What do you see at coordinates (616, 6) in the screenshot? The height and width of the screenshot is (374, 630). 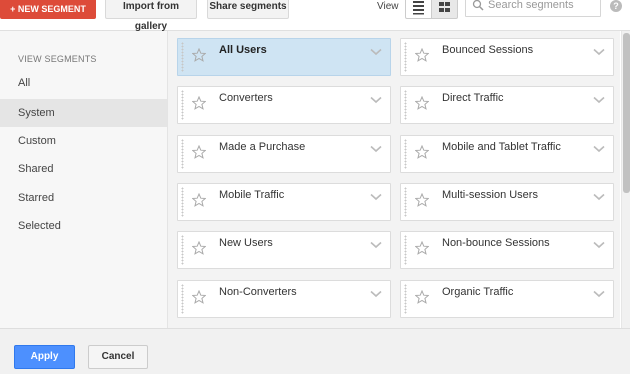 I see `help-icon: ?` at bounding box center [616, 6].